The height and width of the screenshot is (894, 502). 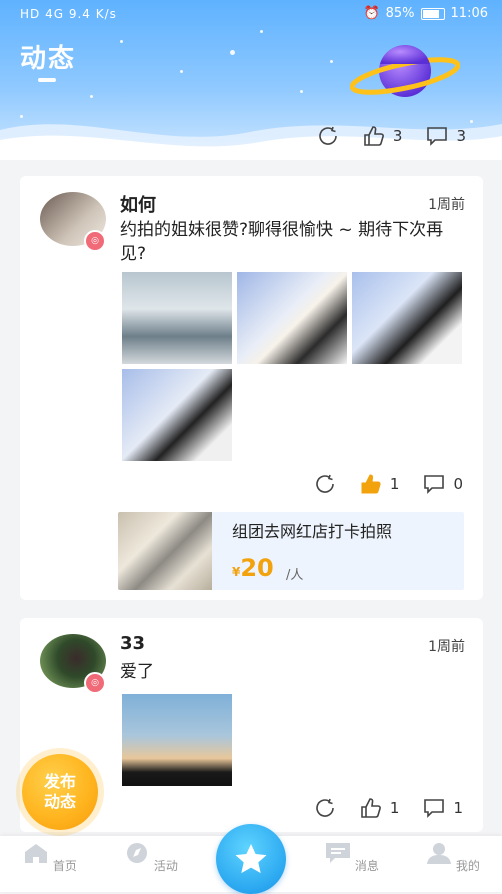 I want to click on status-bar: HD 4G 9.4 K/s ⏰ 85% 11:06, so click(x=251, y=15).